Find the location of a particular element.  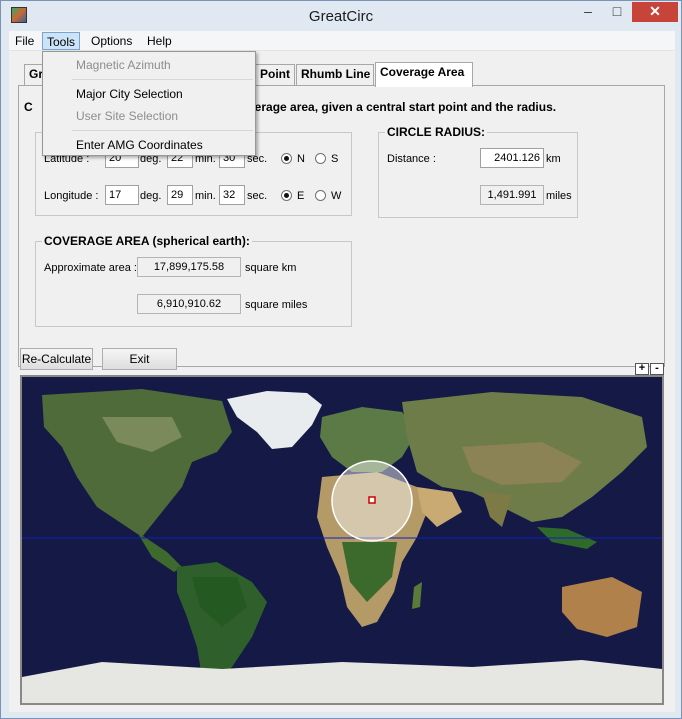

menu-user-site-selection: User Site Selection is located at coordinates (127, 116).